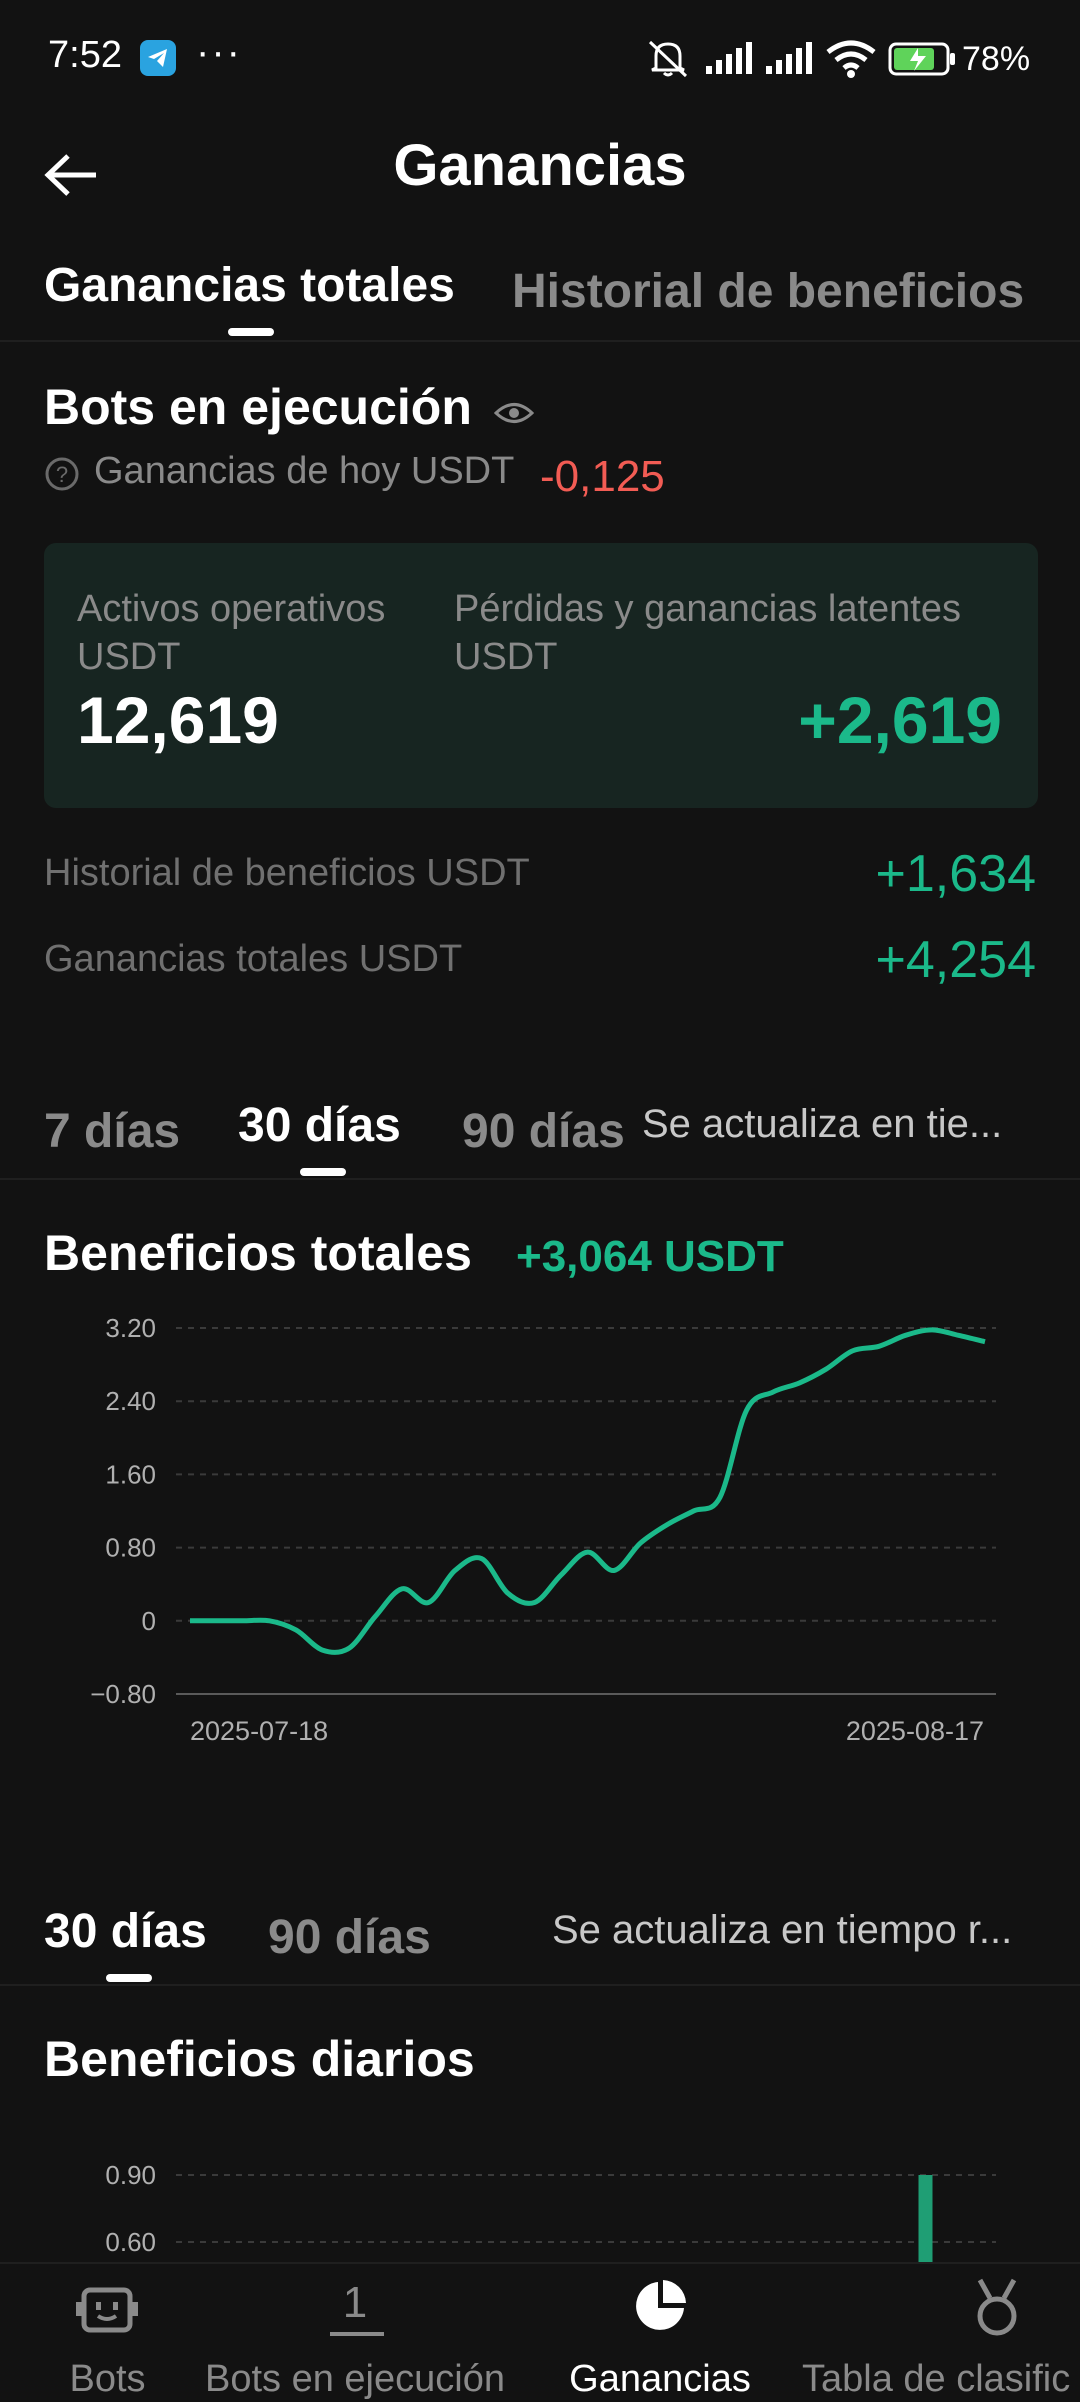 This screenshot has width=1080, height=2402. What do you see at coordinates (249, 285) in the screenshot?
I see `tab-total-earnings: Ganancias totales` at bounding box center [249, 285].